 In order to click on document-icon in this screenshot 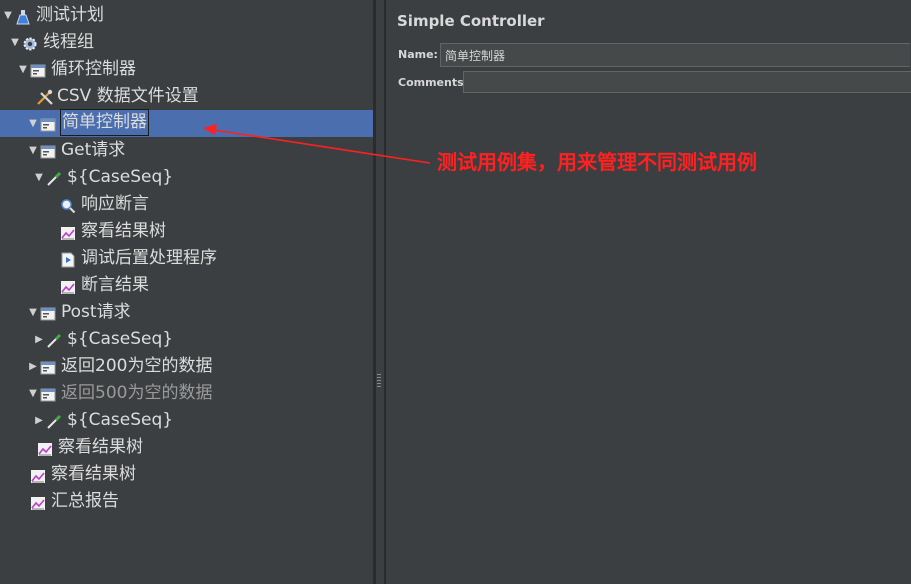, I will do `click(68, 259)`.